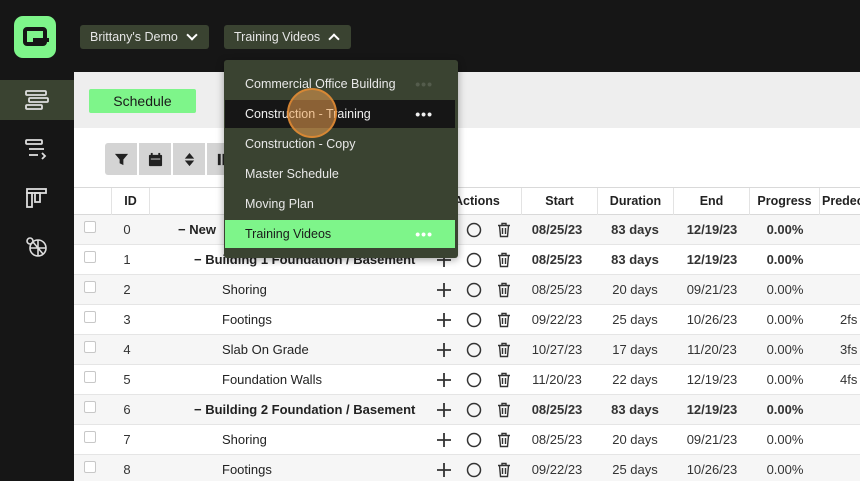 The height and width of the screenshot is (481, 860). Describe the element at coordinates (197, 229) in the screenshot. I see `row-task-name: − New` at that location.